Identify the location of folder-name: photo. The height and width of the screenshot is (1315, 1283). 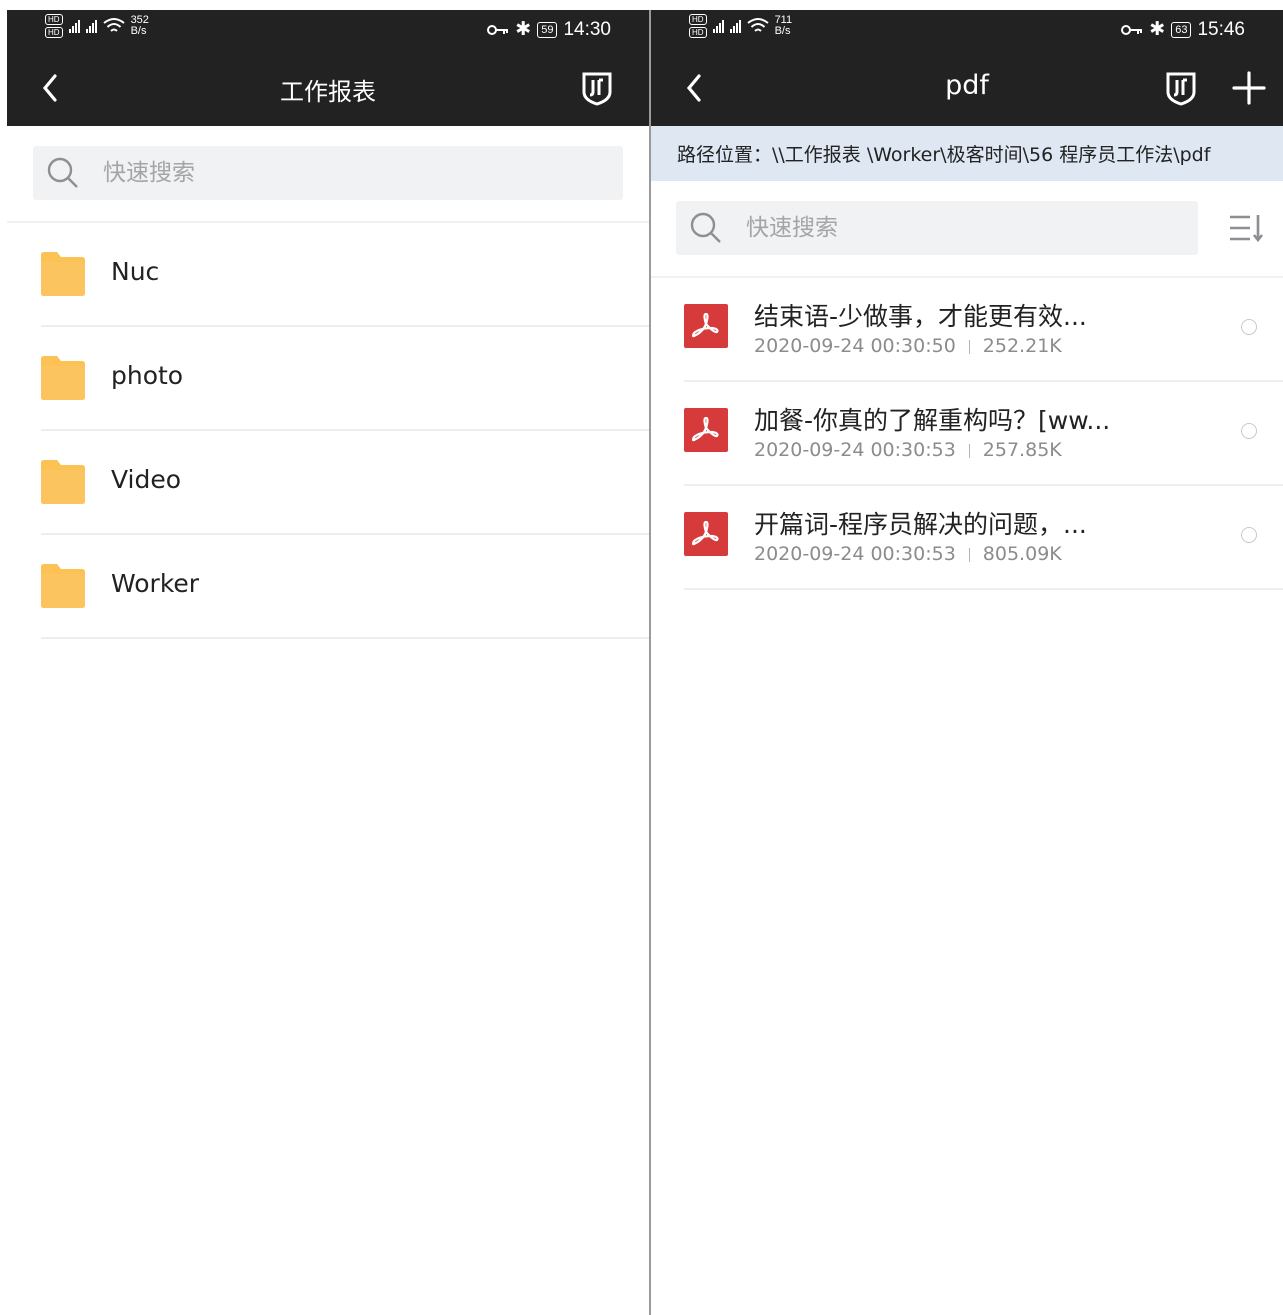
(147, 375).